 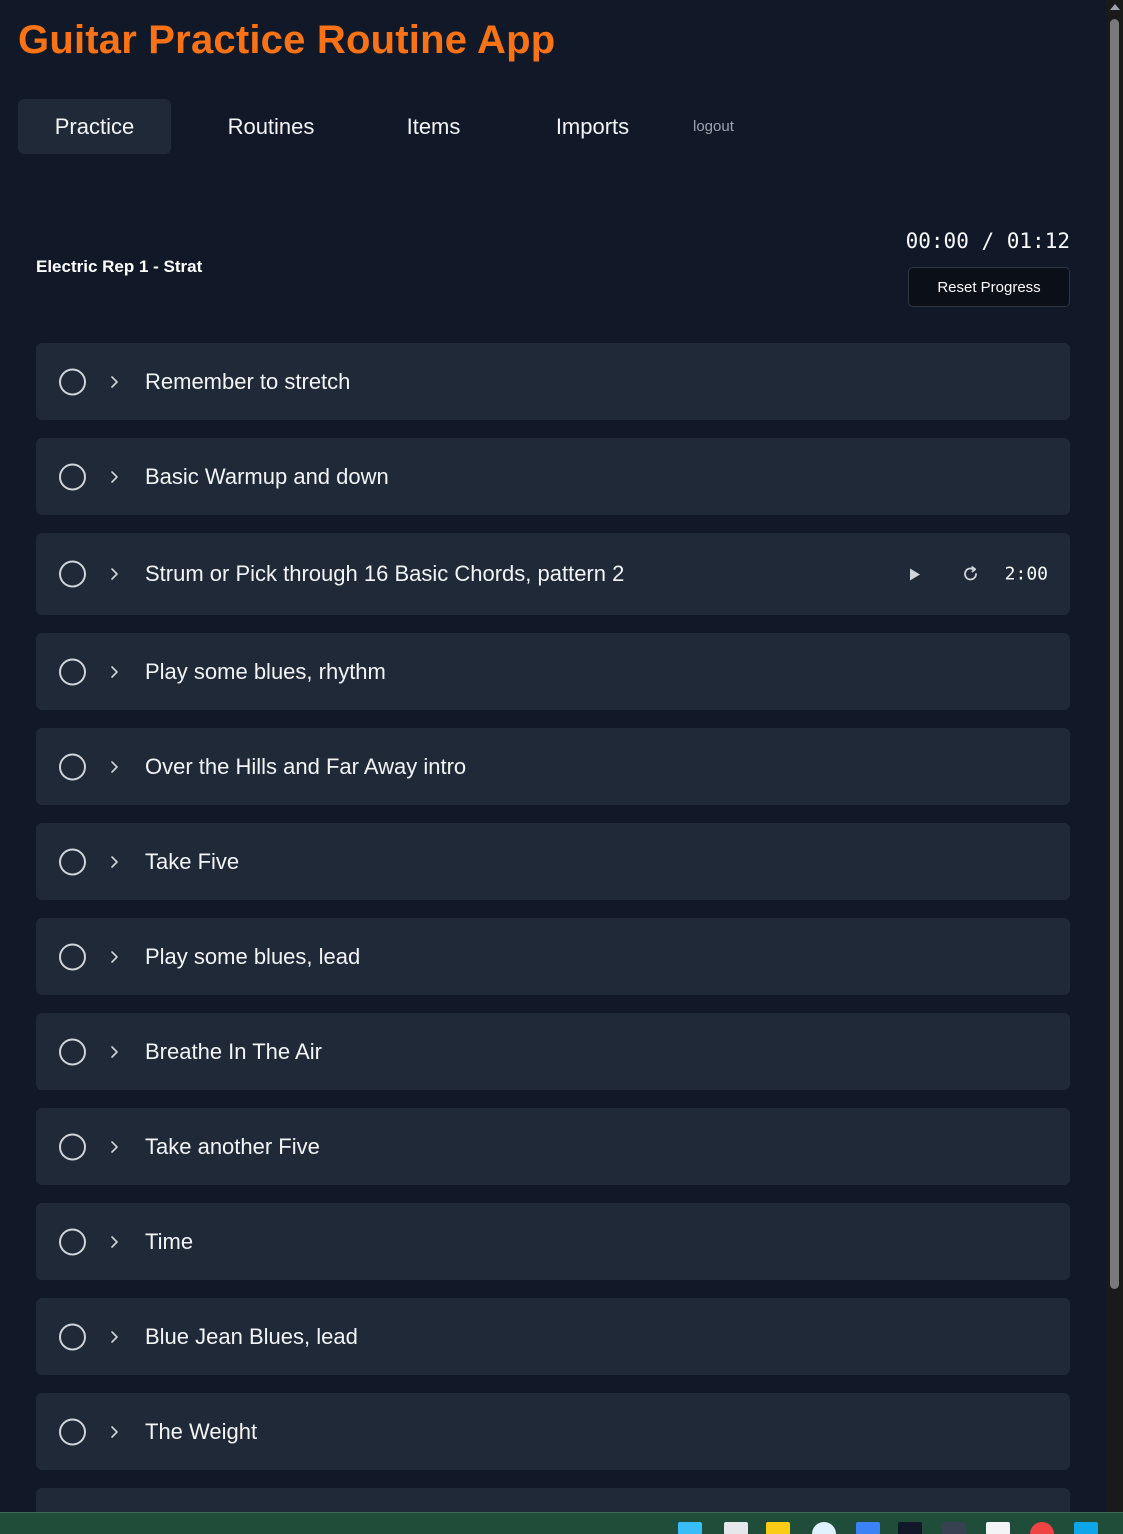 What do you see at coordinates (553, 1241) in the screenshot?
I see `practice-item: Time` at bounding box center [553, 1241].